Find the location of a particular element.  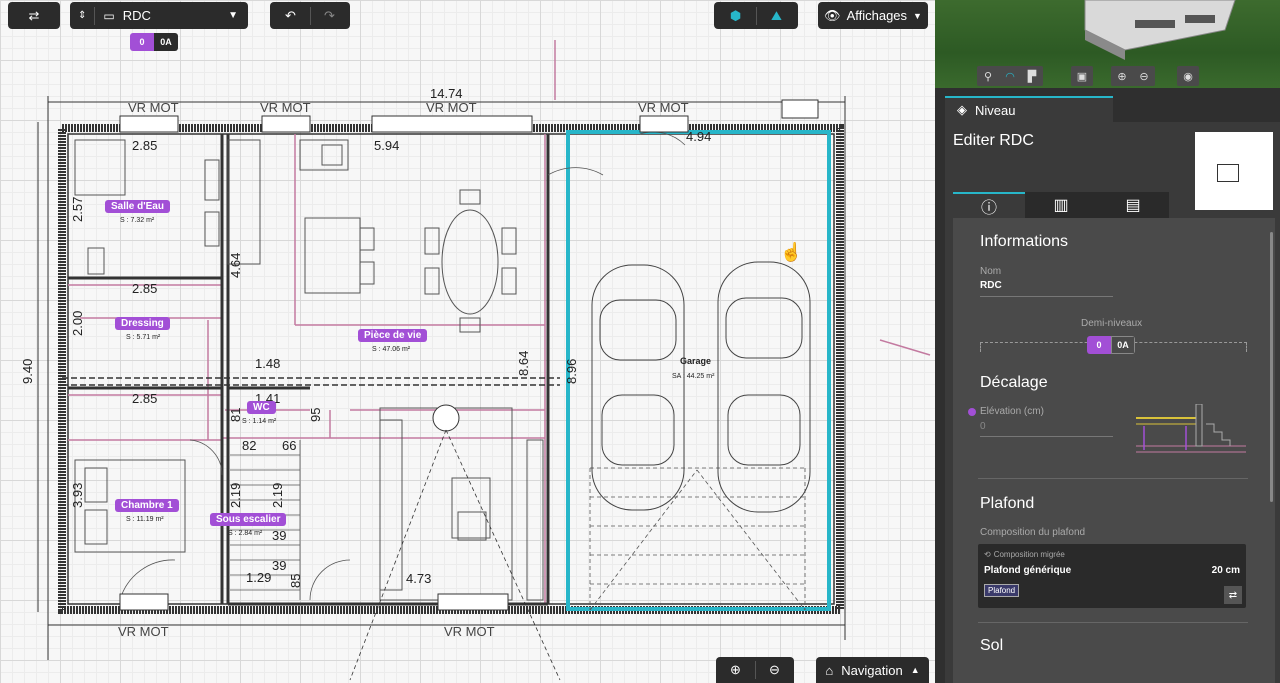

status-dot is located at coordinates (972, 412).